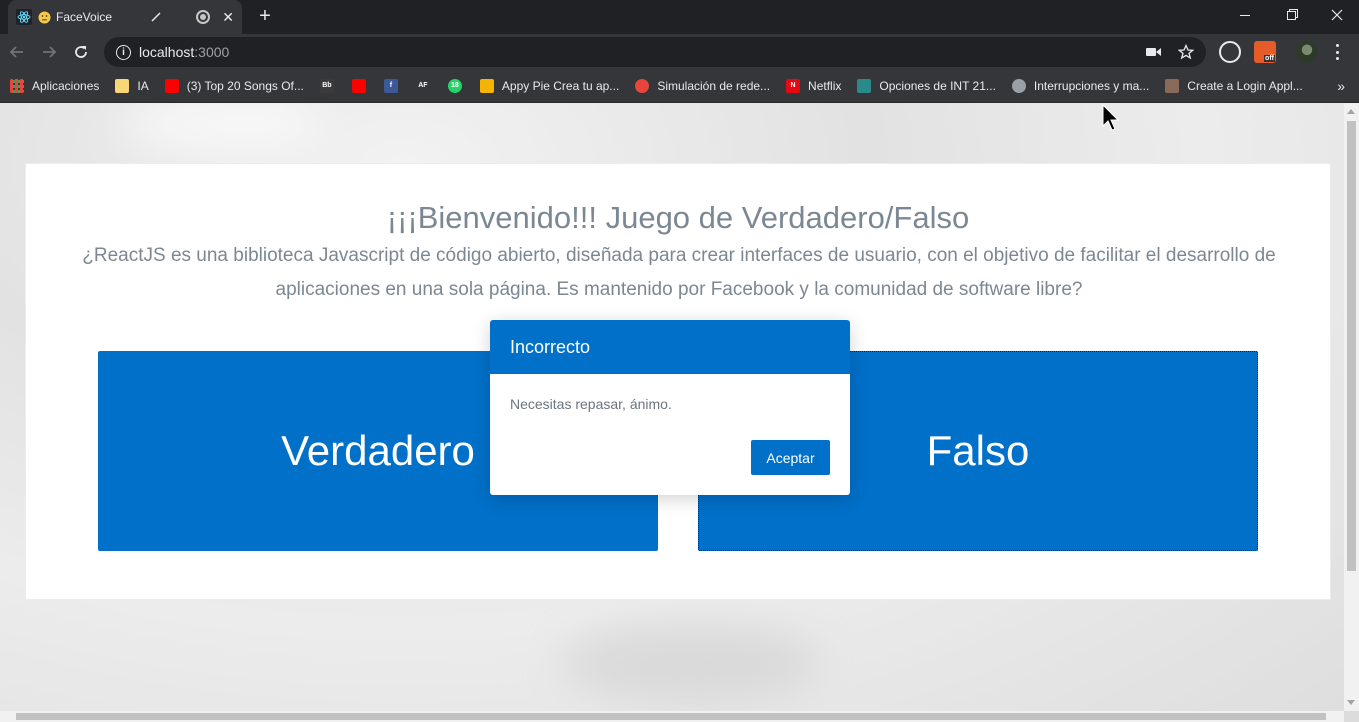 This screenshot has height=722, width=1359. What do you see at coordinates (203, 17) in the screenshot?
I see `recording-indicator-icon` at bounding box center [203, 17].